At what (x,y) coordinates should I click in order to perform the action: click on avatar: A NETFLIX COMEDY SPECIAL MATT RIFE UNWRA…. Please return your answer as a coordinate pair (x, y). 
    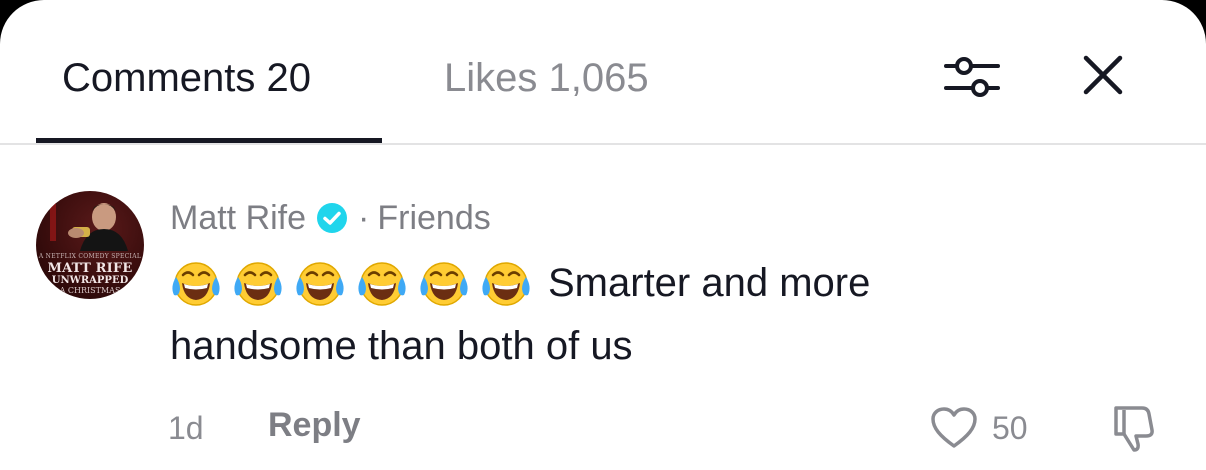
    Looking at the image, I should click on (90, 245).